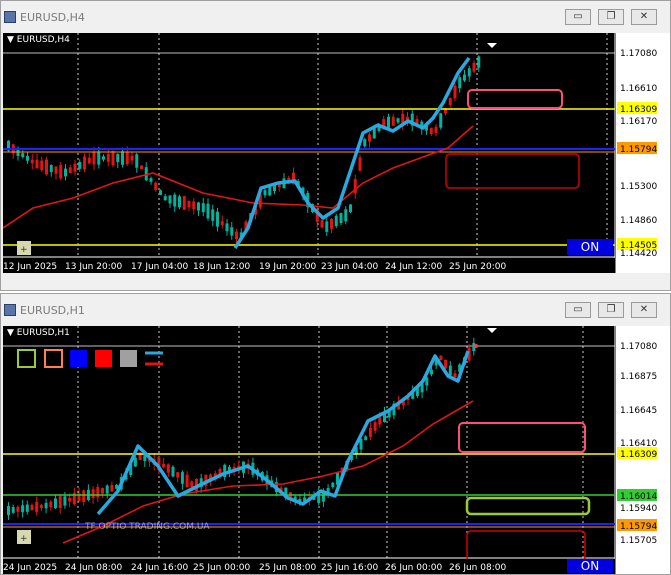 The height and width of the screenshot is (575, 671). I want to click on symbol-text: EURUSD,H4, so click(43, 40).